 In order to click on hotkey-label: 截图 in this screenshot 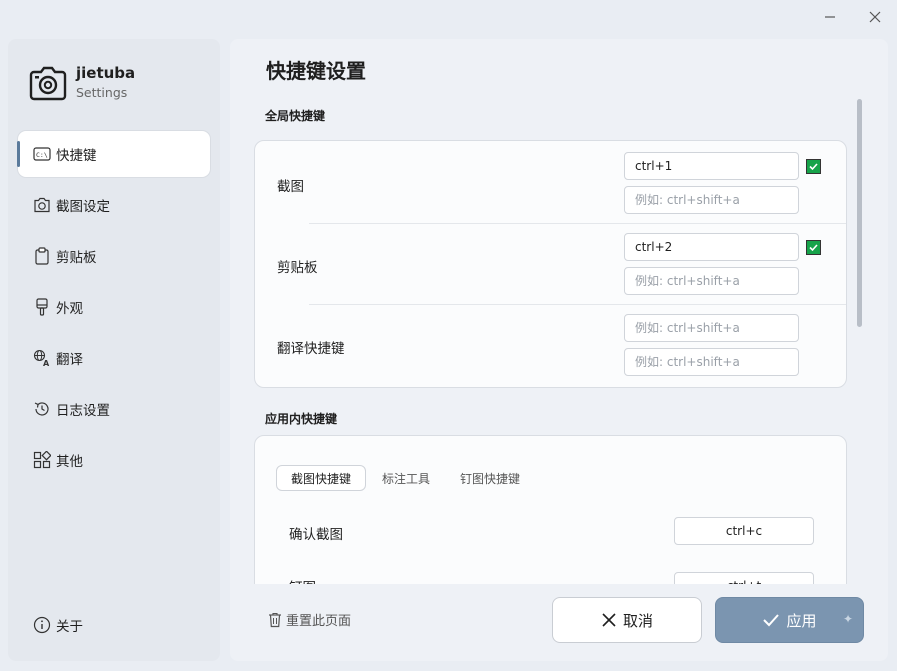, I will do `click(290, 187)`.